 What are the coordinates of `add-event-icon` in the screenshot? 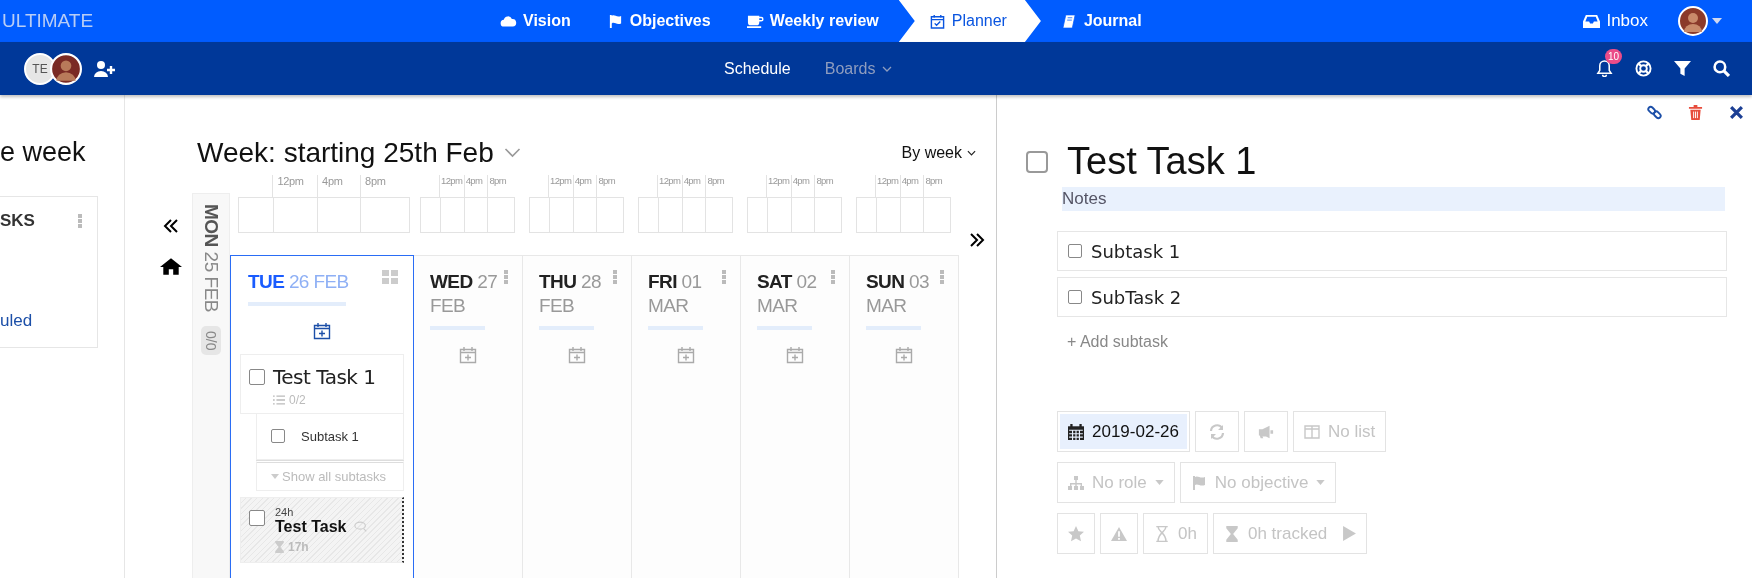 It's located at (322, 330).